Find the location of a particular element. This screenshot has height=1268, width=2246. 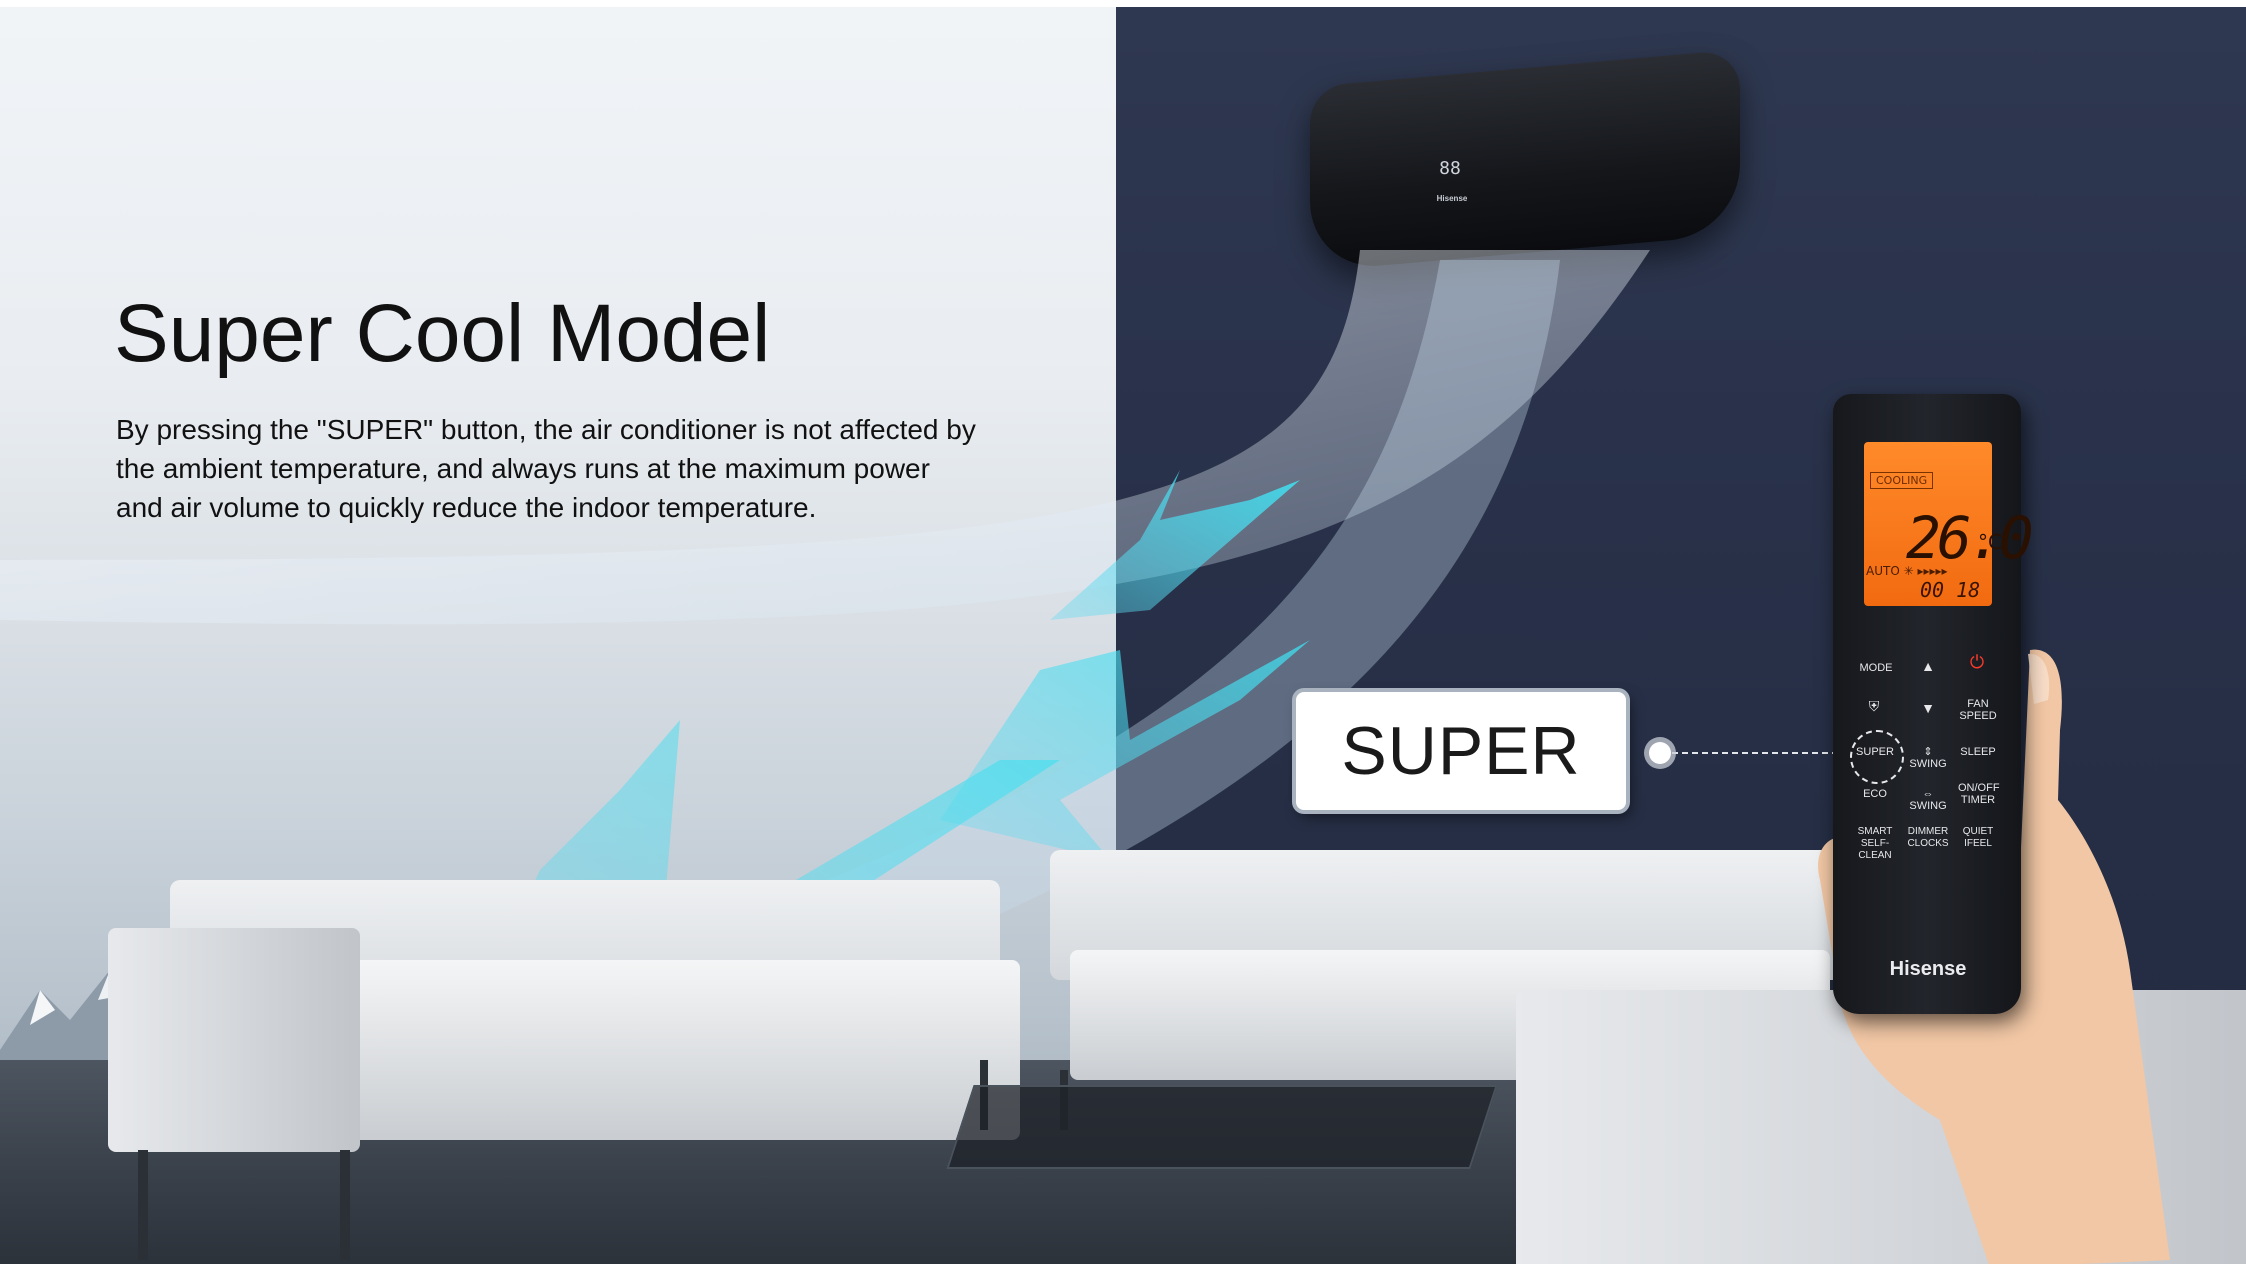

bottom-border is located at coordinates (1123, 1266).